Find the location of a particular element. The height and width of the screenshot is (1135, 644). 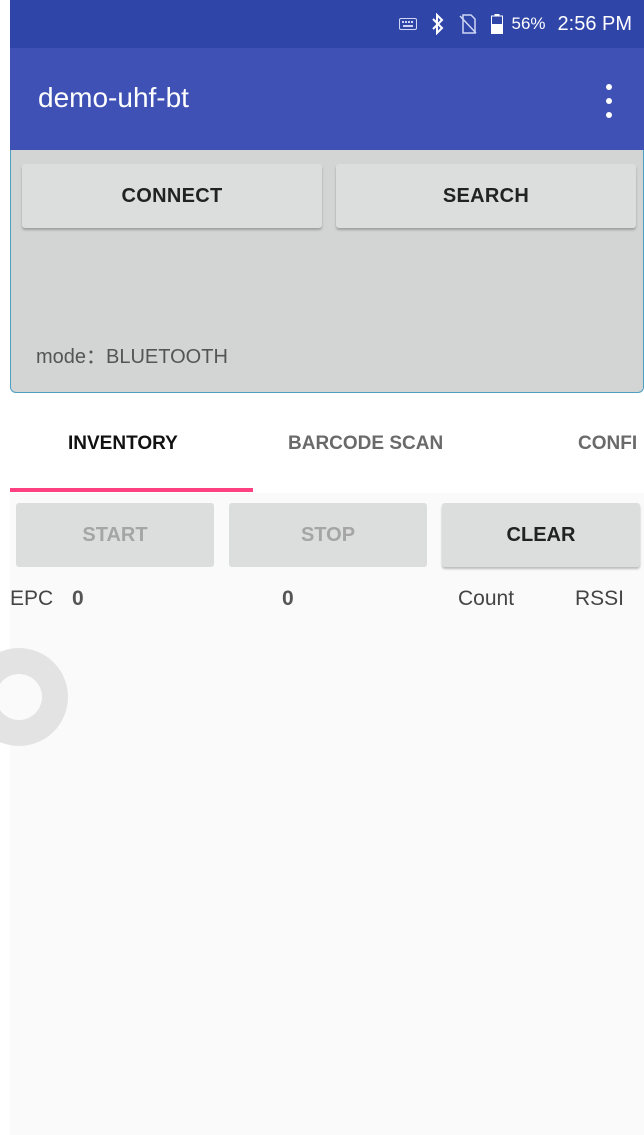

tab-bar: INVENTORY BARCODE SCAN CONFI is located at coordinates (327, 443).